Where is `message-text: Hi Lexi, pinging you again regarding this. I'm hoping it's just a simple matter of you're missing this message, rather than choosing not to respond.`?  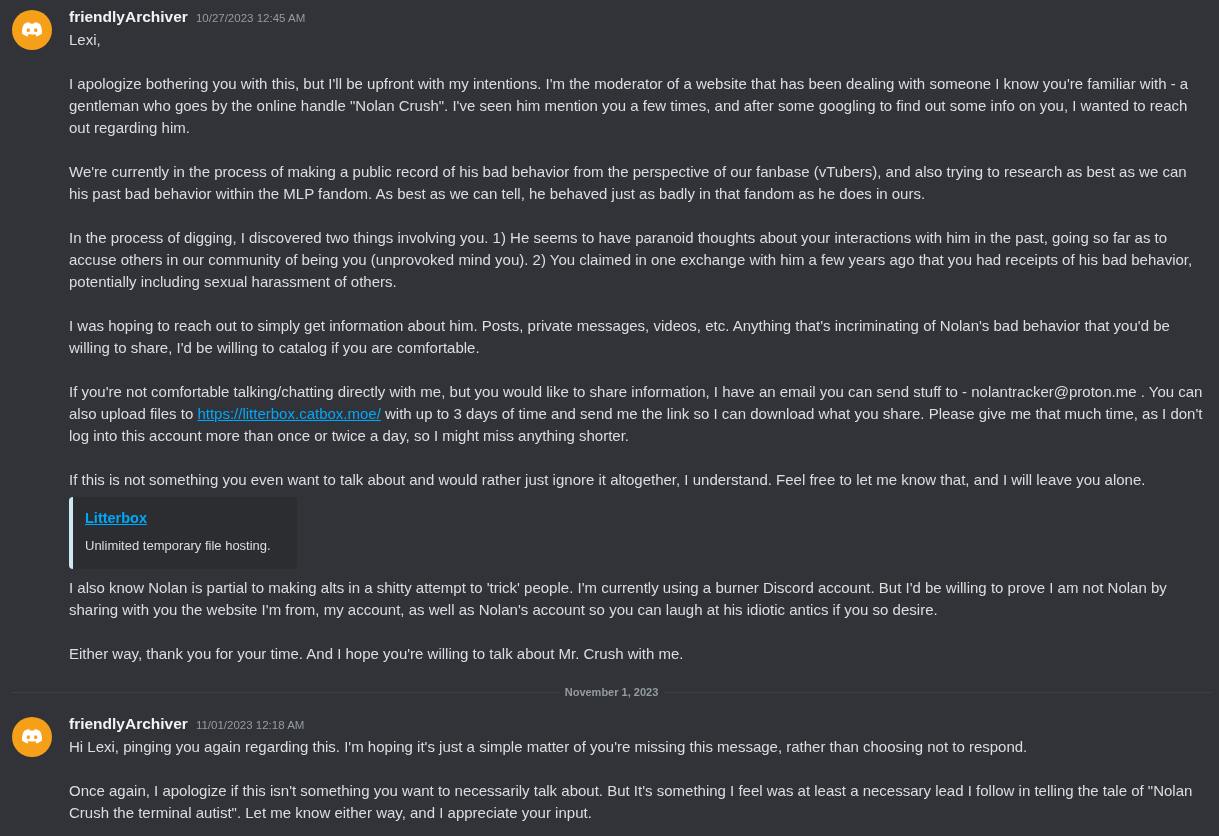 message-text: Hi Lexi, pinging you again regarding this. I'm hoping it's just a simple matter of you're missing this message, rather than choosing not to respond. is located at coordinates (549, 747).